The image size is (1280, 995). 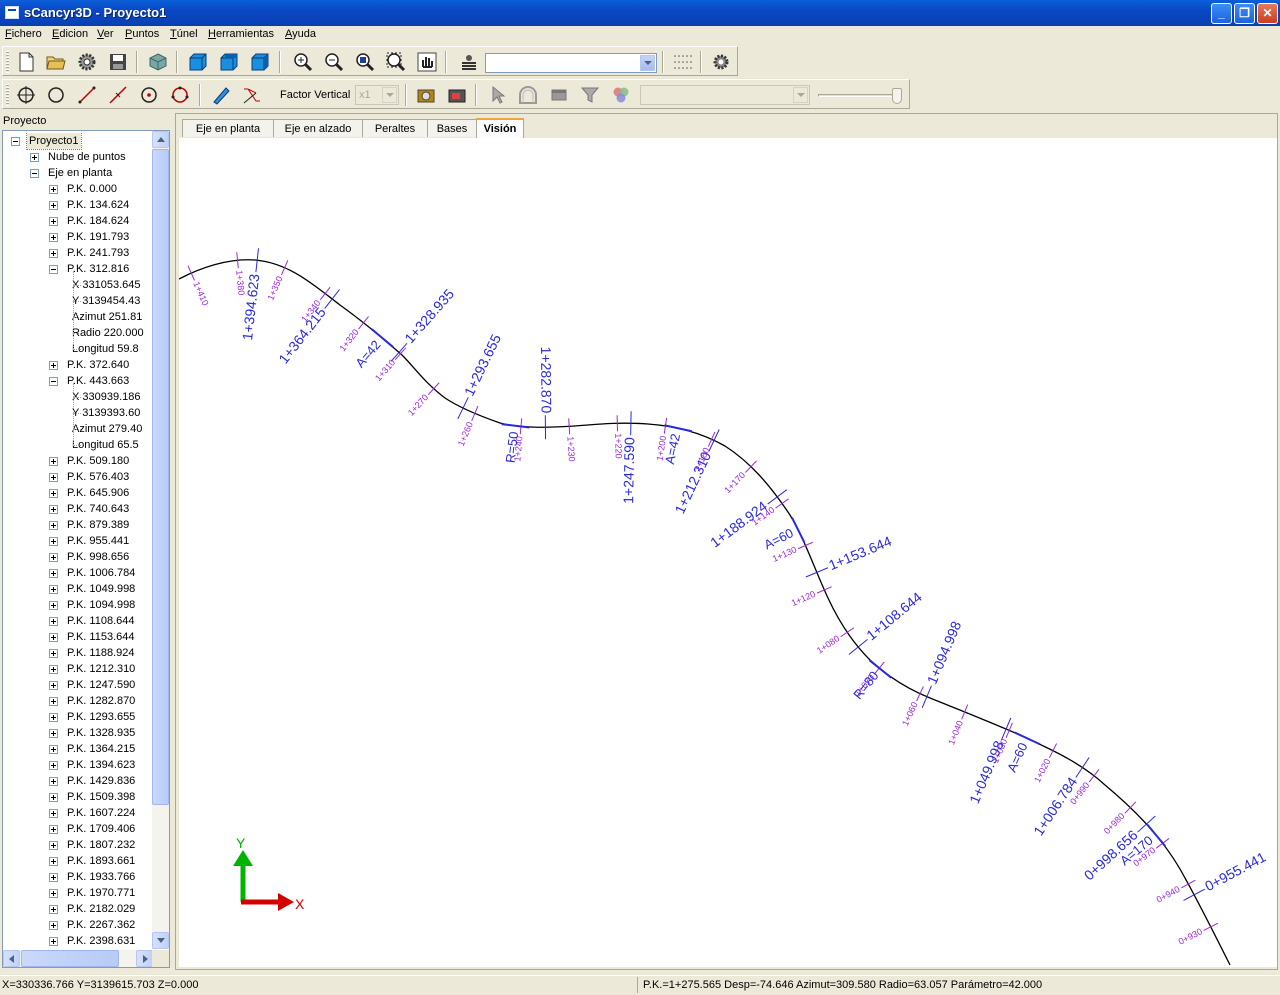 What do you see at coordinates (621, 95) in the screenshot?
I see `color-circles-icon` at bounding box center [621, 95].